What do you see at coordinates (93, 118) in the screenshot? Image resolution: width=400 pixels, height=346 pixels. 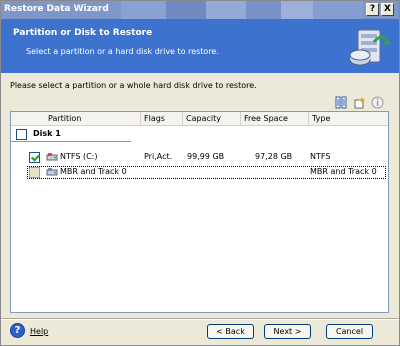 I see `column-header-partition: Partition` at bounding box center [93, 118].